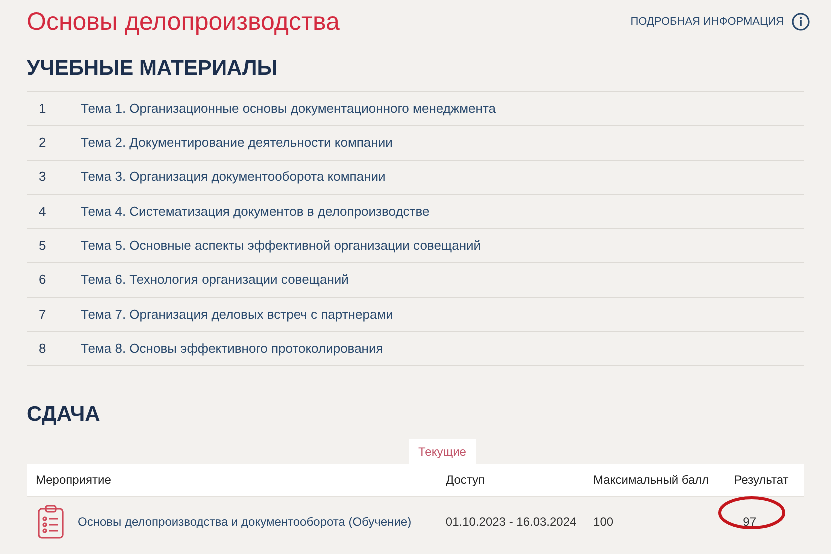 This screenshot has height=554, width=831. Describe the element at coordinates (215, 280) in the screenshot. I see `topic-link: Тема 6. Технология организации совещаний` at that location.